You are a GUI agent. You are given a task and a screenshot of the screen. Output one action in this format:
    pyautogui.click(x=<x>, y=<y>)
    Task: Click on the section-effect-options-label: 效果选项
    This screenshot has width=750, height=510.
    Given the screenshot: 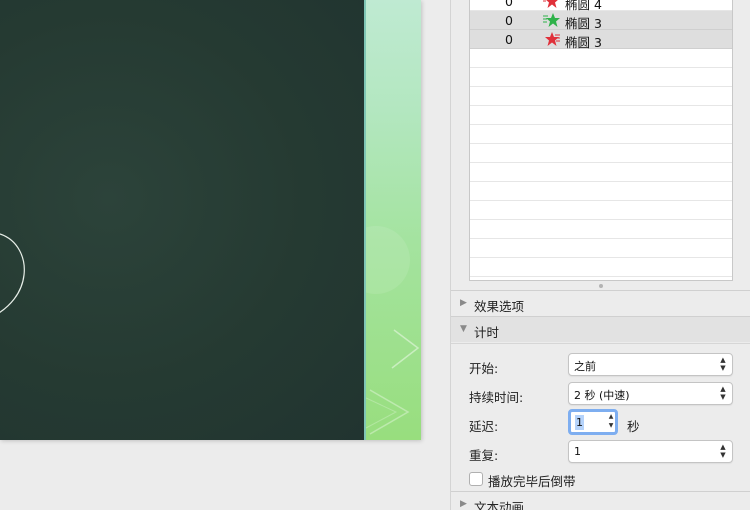 What is the action you would take?
    pyautogui.click(x=499, y=306)
    